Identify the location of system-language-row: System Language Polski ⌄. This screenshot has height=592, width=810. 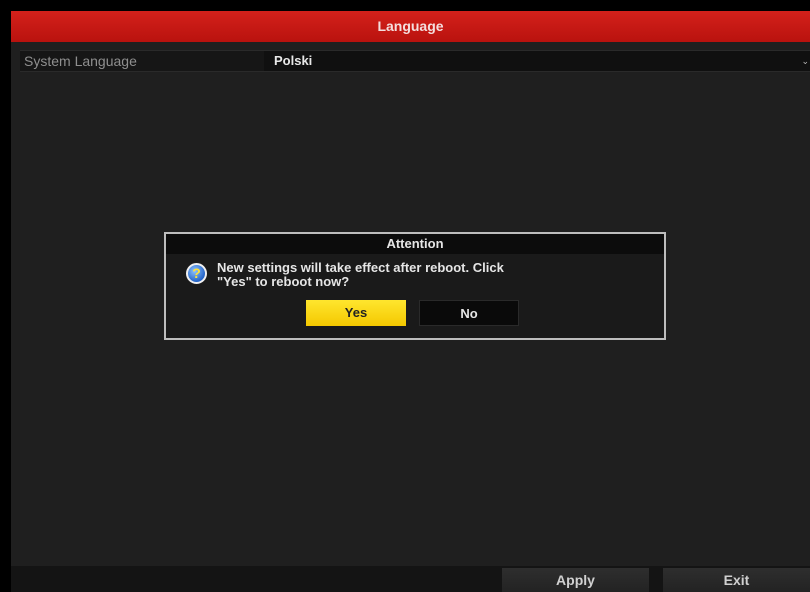
(415, 61).